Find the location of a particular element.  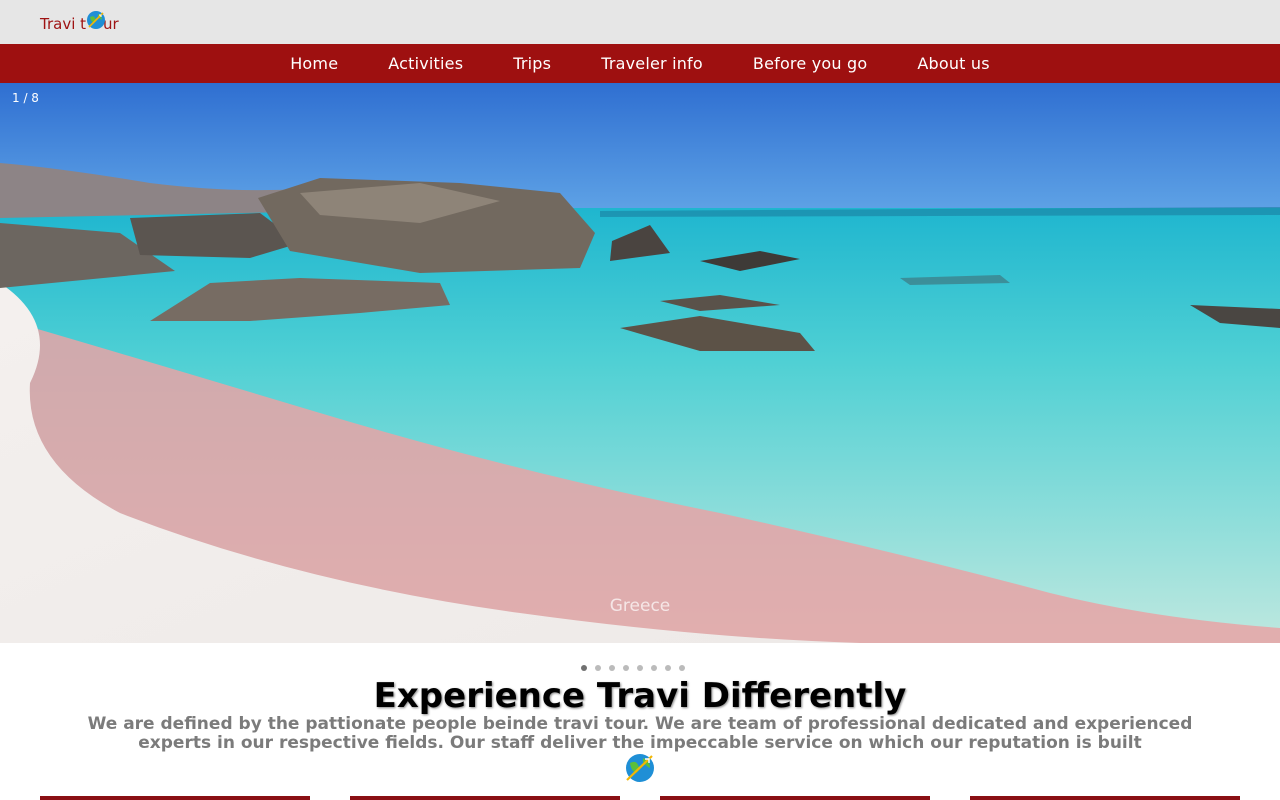

nav-traveler-info: Traveler info is located at coordinates (652, 63).